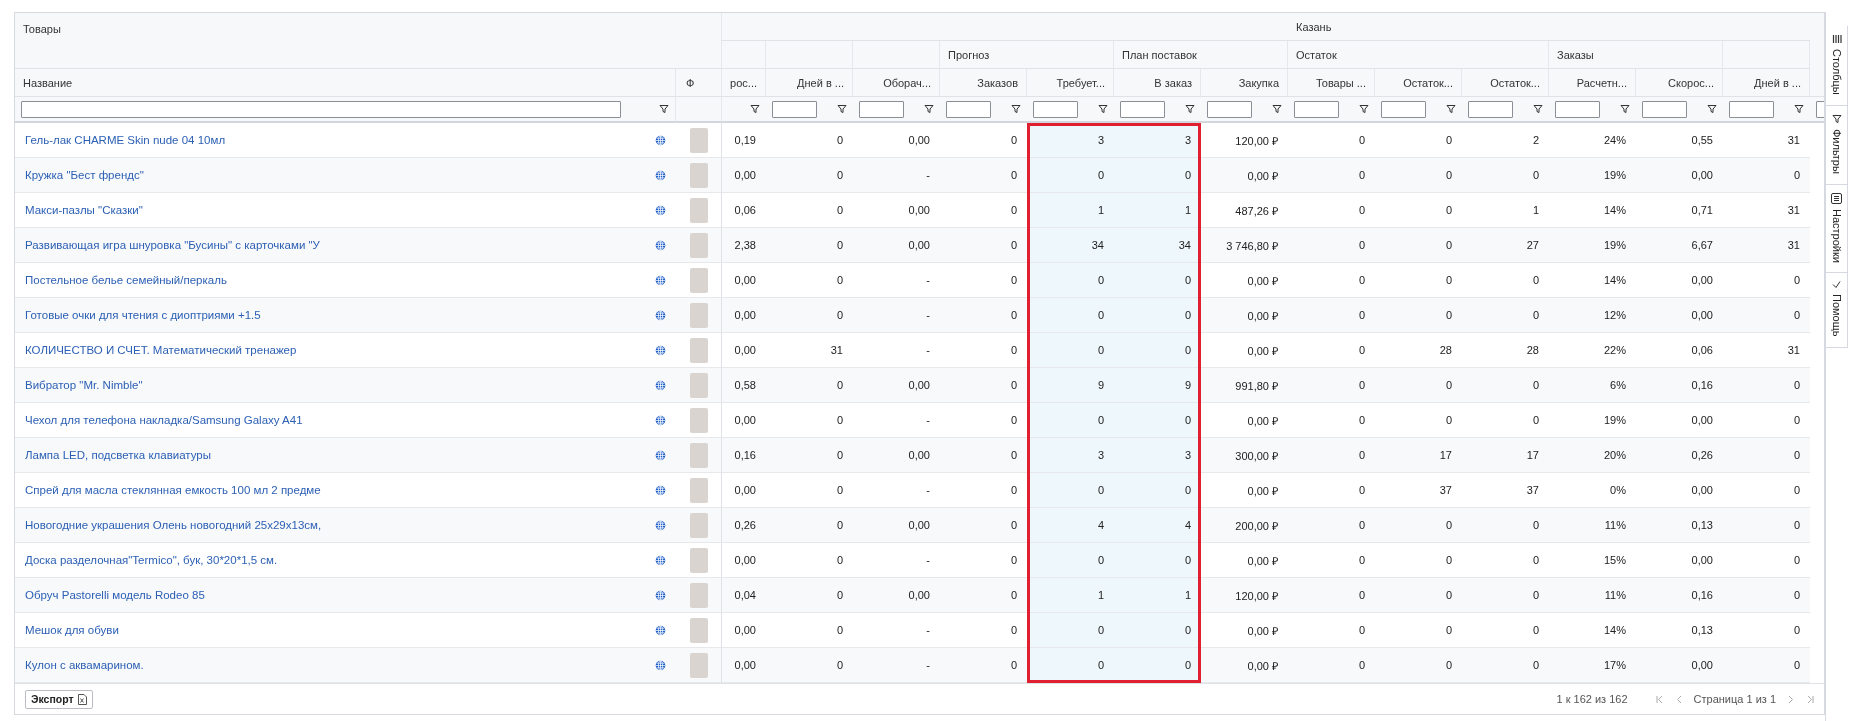 The image size is (1861, 721). I want to click on product-link: Развивающая игра шнуровка "Бусины" с карточками "У, so click(172, 245).